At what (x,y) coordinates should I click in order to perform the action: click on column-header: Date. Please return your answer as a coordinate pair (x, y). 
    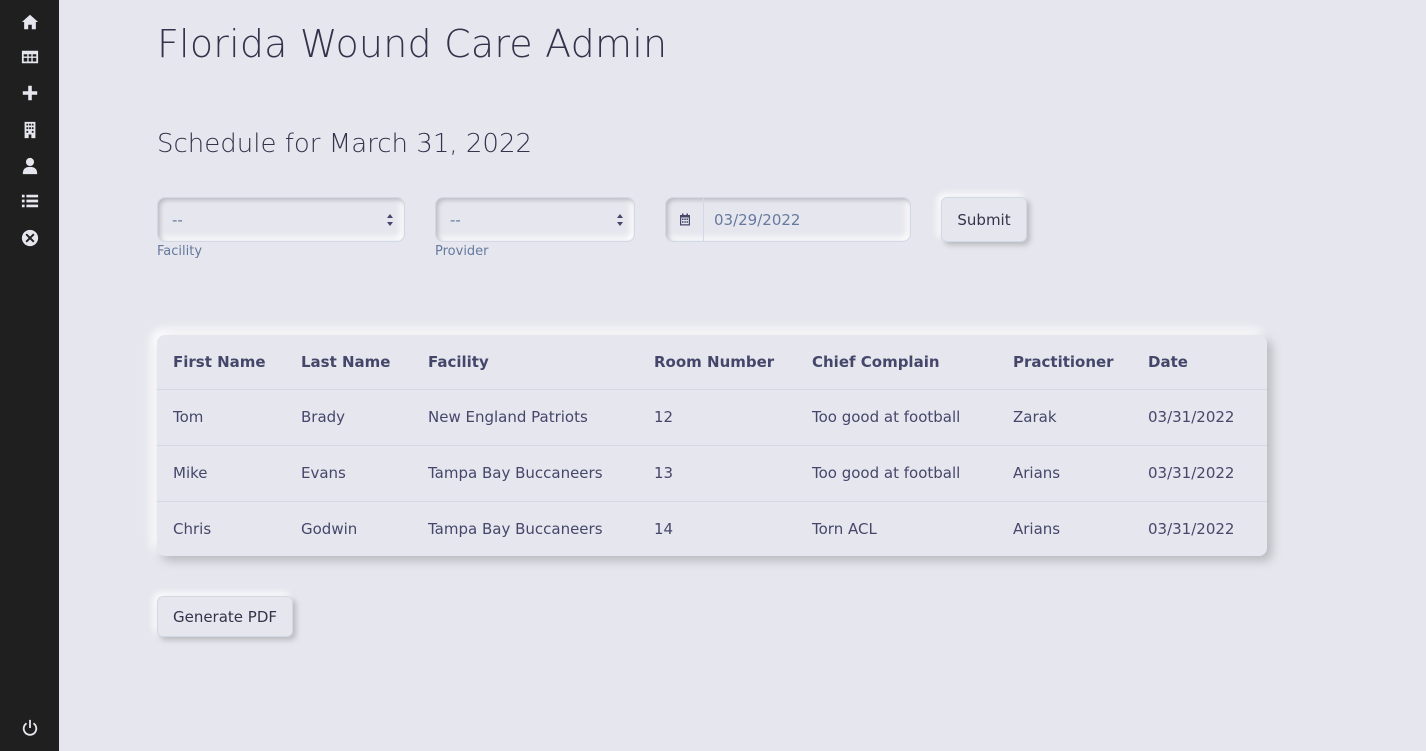
    Looking at the image, I should click on (1199, 362).